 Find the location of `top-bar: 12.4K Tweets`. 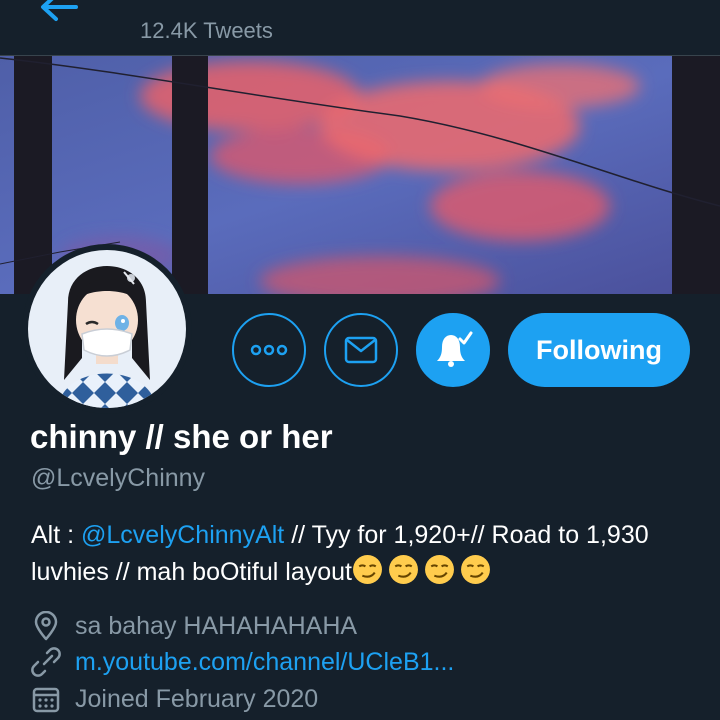

top-bar: 12.4K Tweets is located at coordinates (360, 28).